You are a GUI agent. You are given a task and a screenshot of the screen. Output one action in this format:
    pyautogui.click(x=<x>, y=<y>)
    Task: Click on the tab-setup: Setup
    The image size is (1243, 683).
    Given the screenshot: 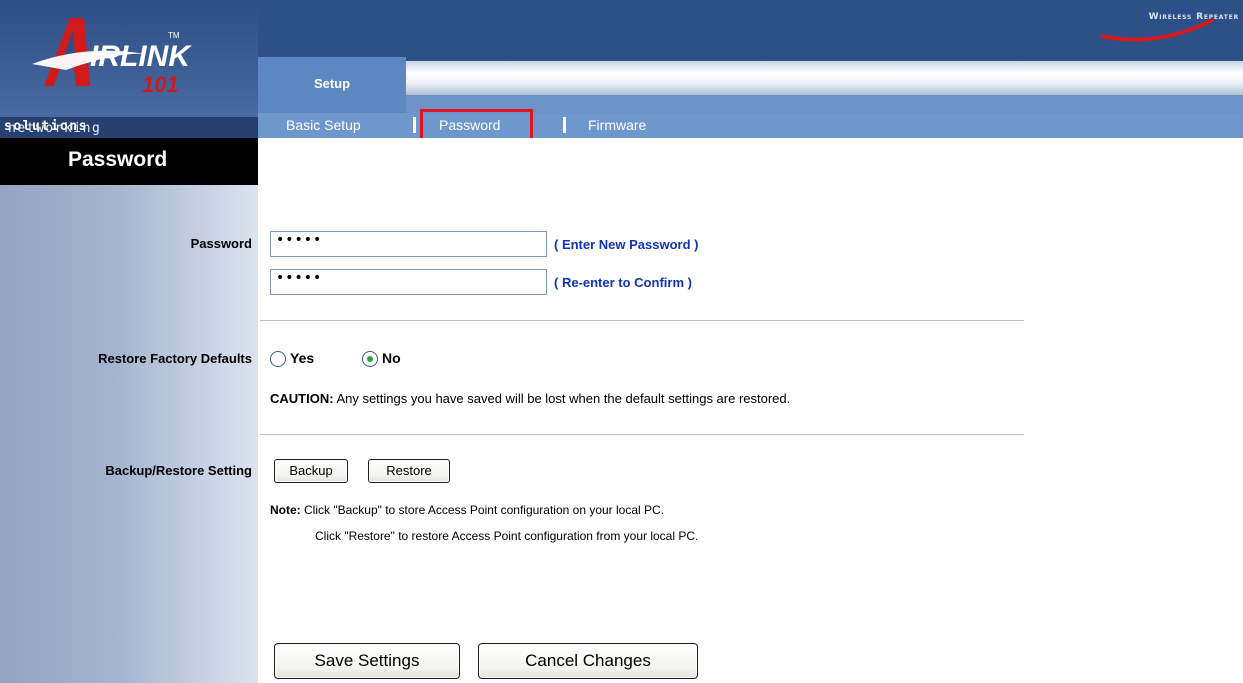 What is the action you would take?
    pyautogui.click(x=332, y=85)
    